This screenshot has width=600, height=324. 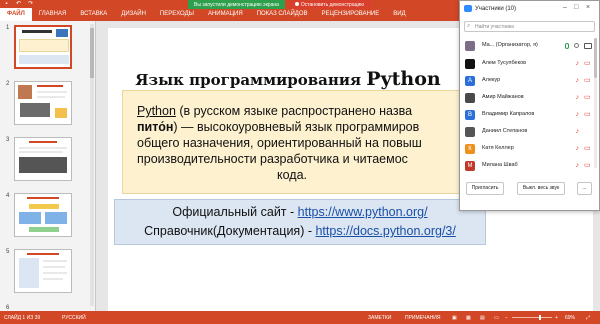 What do you see at coordinates (22, 318) in the screenshot?
I see `slide-counter: СЛАЙД 1 ИЗ 39` at bounding box center [22, 318].